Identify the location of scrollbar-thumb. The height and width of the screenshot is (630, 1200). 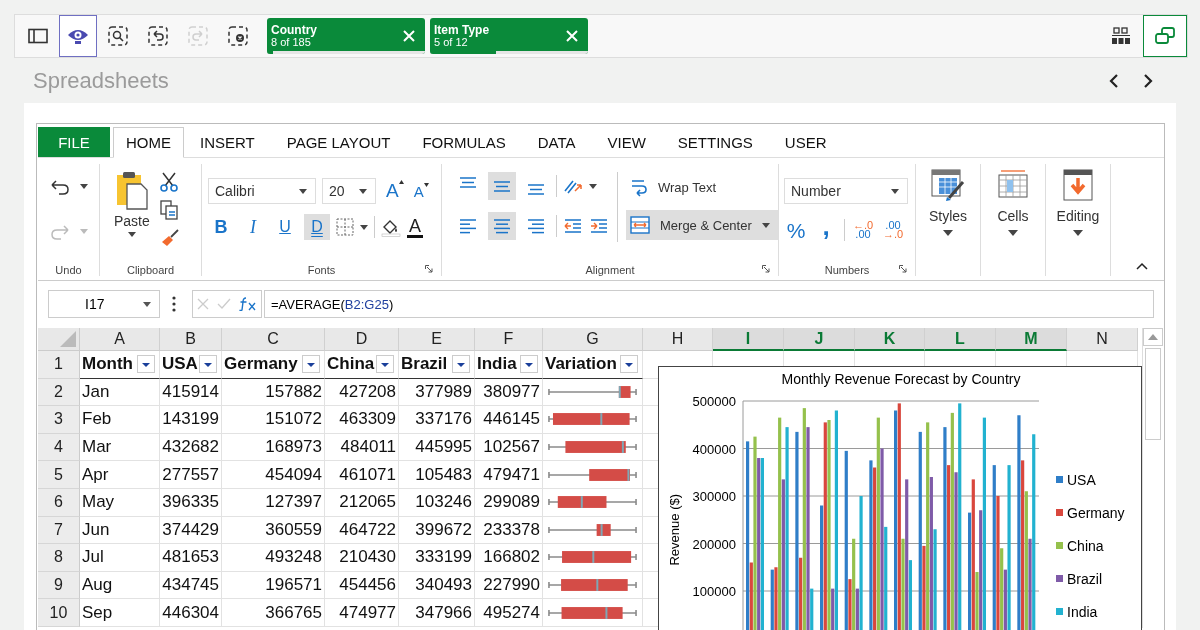
(1153, 394).